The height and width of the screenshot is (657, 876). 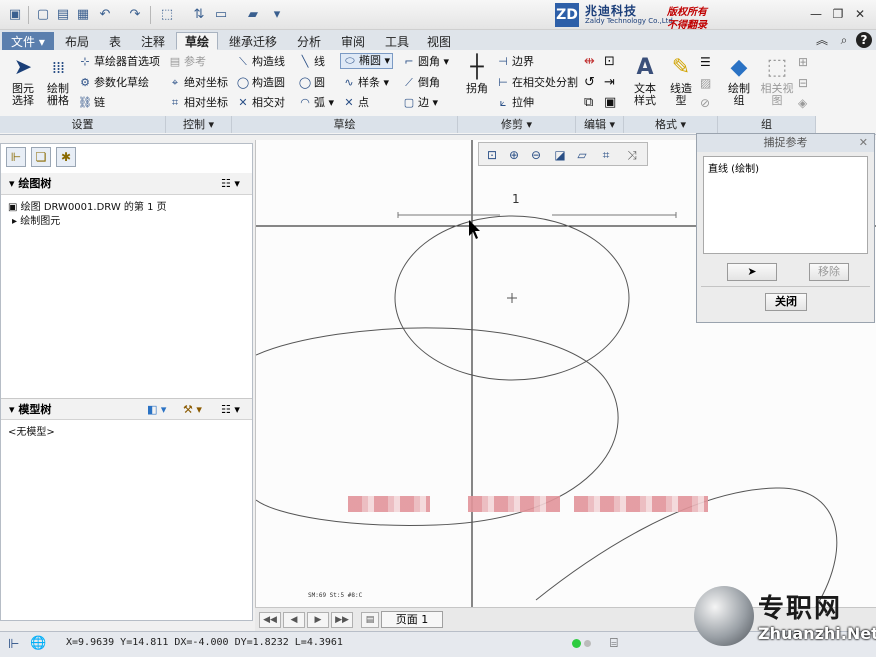 What do you see at coordinates (63, 15) in the screenshot?
I see `open-icon: ▤` at bounding box center [63, 15].